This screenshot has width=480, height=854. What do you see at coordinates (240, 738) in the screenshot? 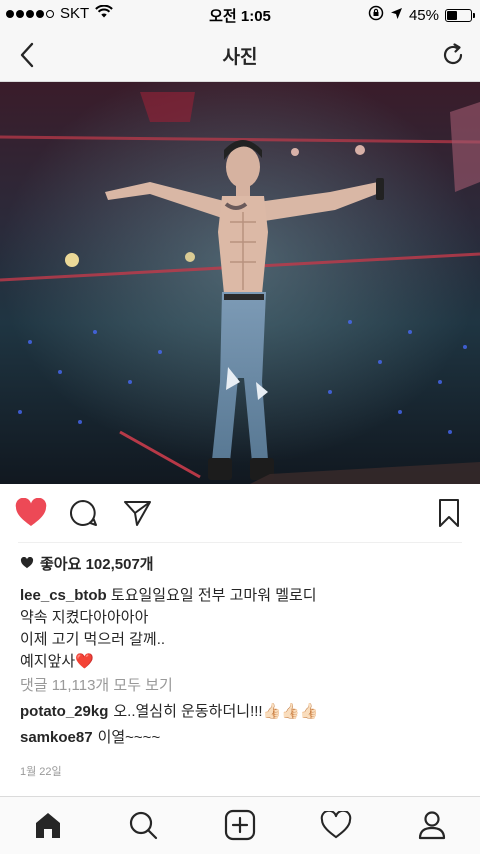
I see `comment: samkoe87 이열~~~~` at bounding box center [240, 738].